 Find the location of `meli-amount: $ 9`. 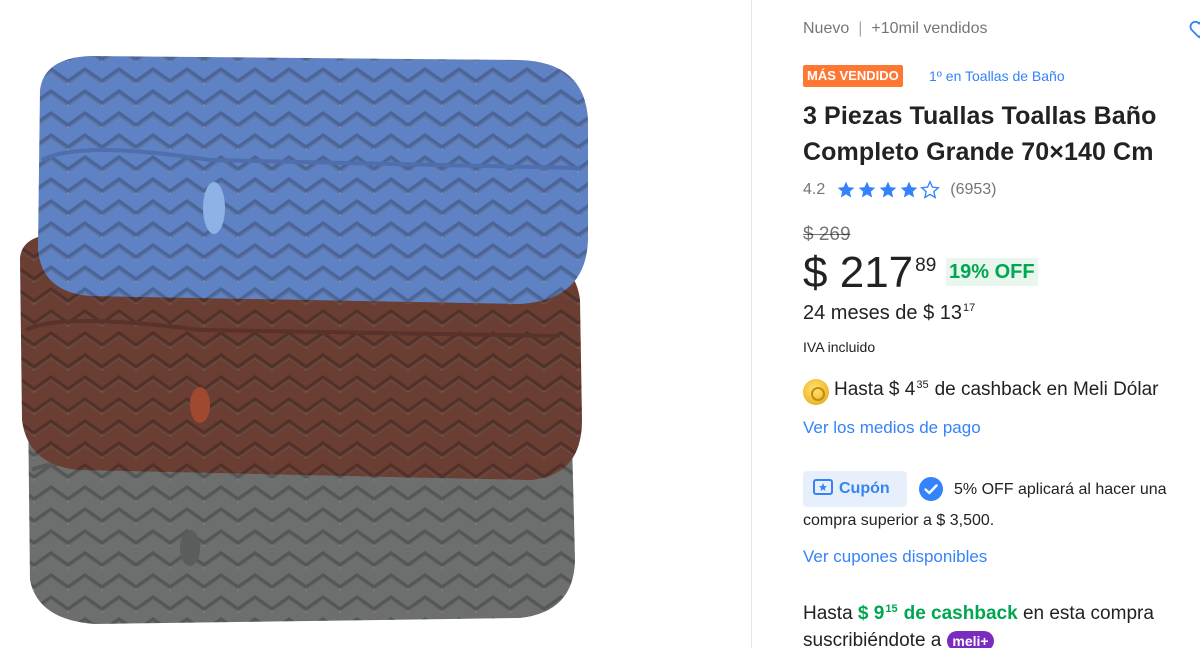

meli-amount: $ 9 is located at coordinates (871, 613).